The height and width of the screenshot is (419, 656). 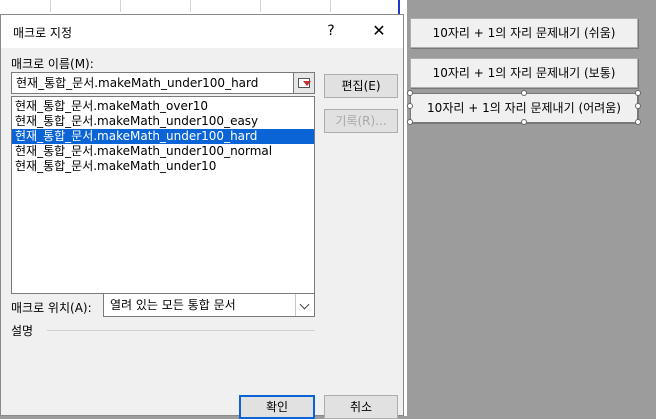 What do you see at coordinates (163, 121) in the screenshot?
I see `macro-list-item: 현재_통합_문서.makeMath_under100_easy` at bounding box center [163, 121].